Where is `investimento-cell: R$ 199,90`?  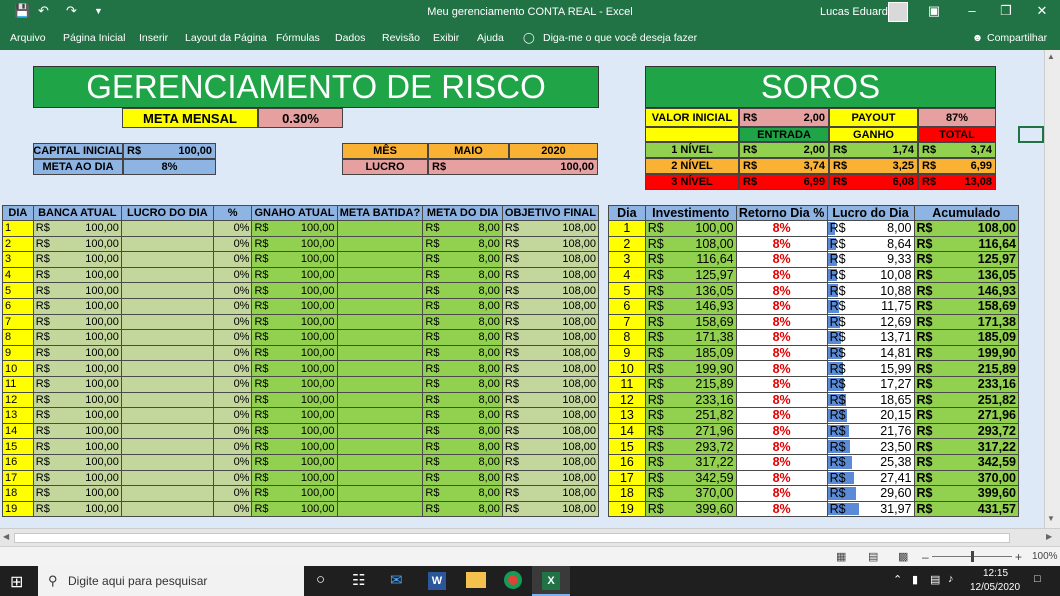
investimento-cell: R$ 199,90 is located at coordinates (690, 368).